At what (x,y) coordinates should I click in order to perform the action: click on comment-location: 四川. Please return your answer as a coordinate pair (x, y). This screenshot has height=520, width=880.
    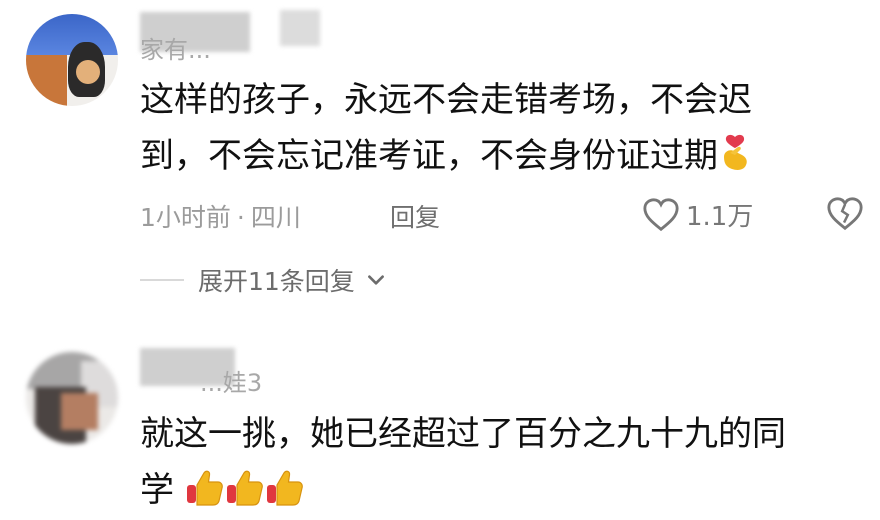
    Looking at the image, I should click on (275, 217).